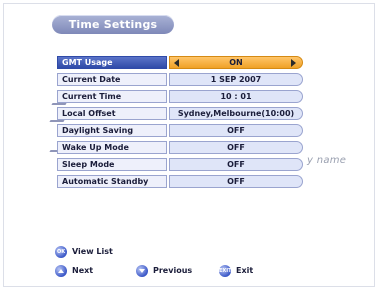 The height and width of the screenshot is (291, 380). Describe the element at coordinates (112, 62) in the screenshot. I see `setting-label: GMT Usage` at that location.